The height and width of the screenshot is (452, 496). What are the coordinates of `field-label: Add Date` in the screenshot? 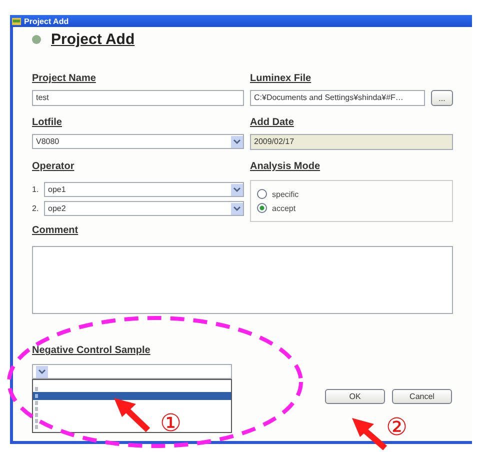 It's located at (272, 122).